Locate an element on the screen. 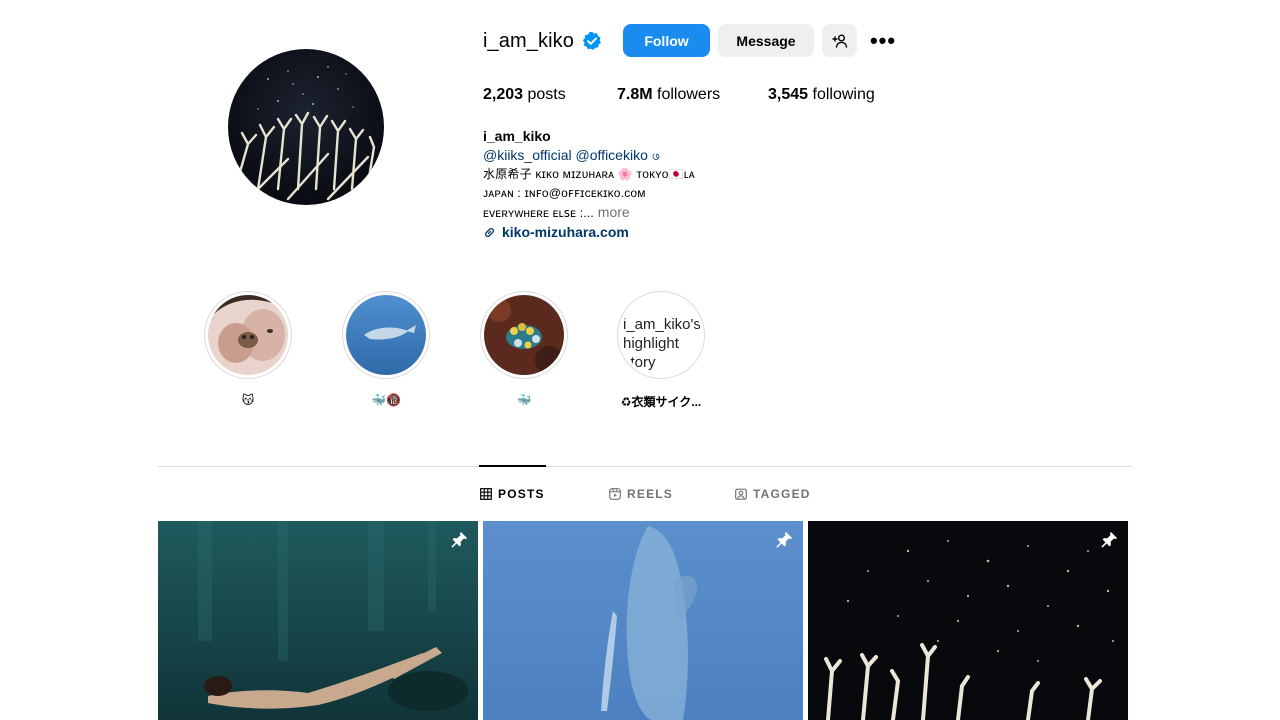 The width and height of the screenshot is (1280, 720). profile-avatar is located at coordinates (306, 127).